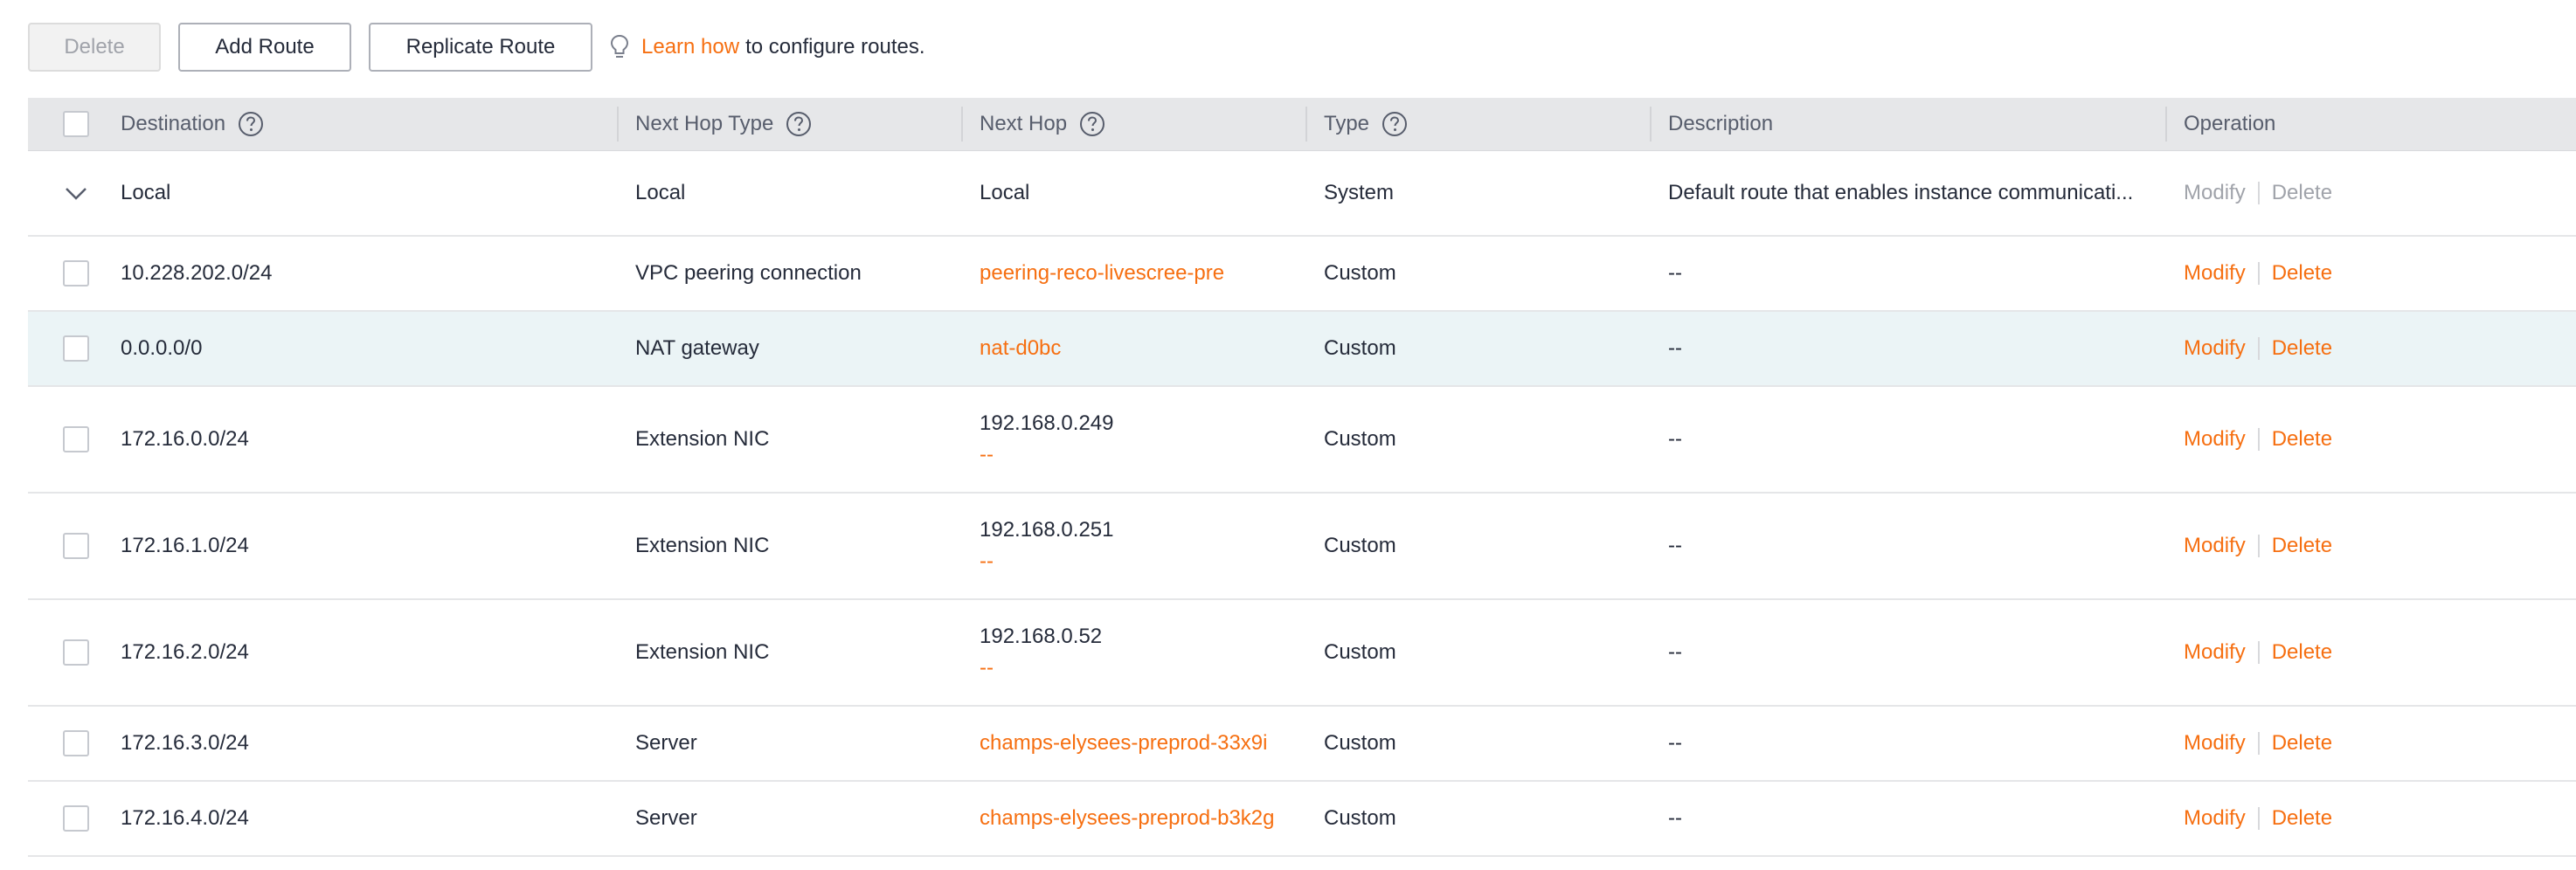  Describe the element at coordinates (1102, 273) in the screenshot. I see `next-hop-link: peering-reco-livescree-pre` at that location.